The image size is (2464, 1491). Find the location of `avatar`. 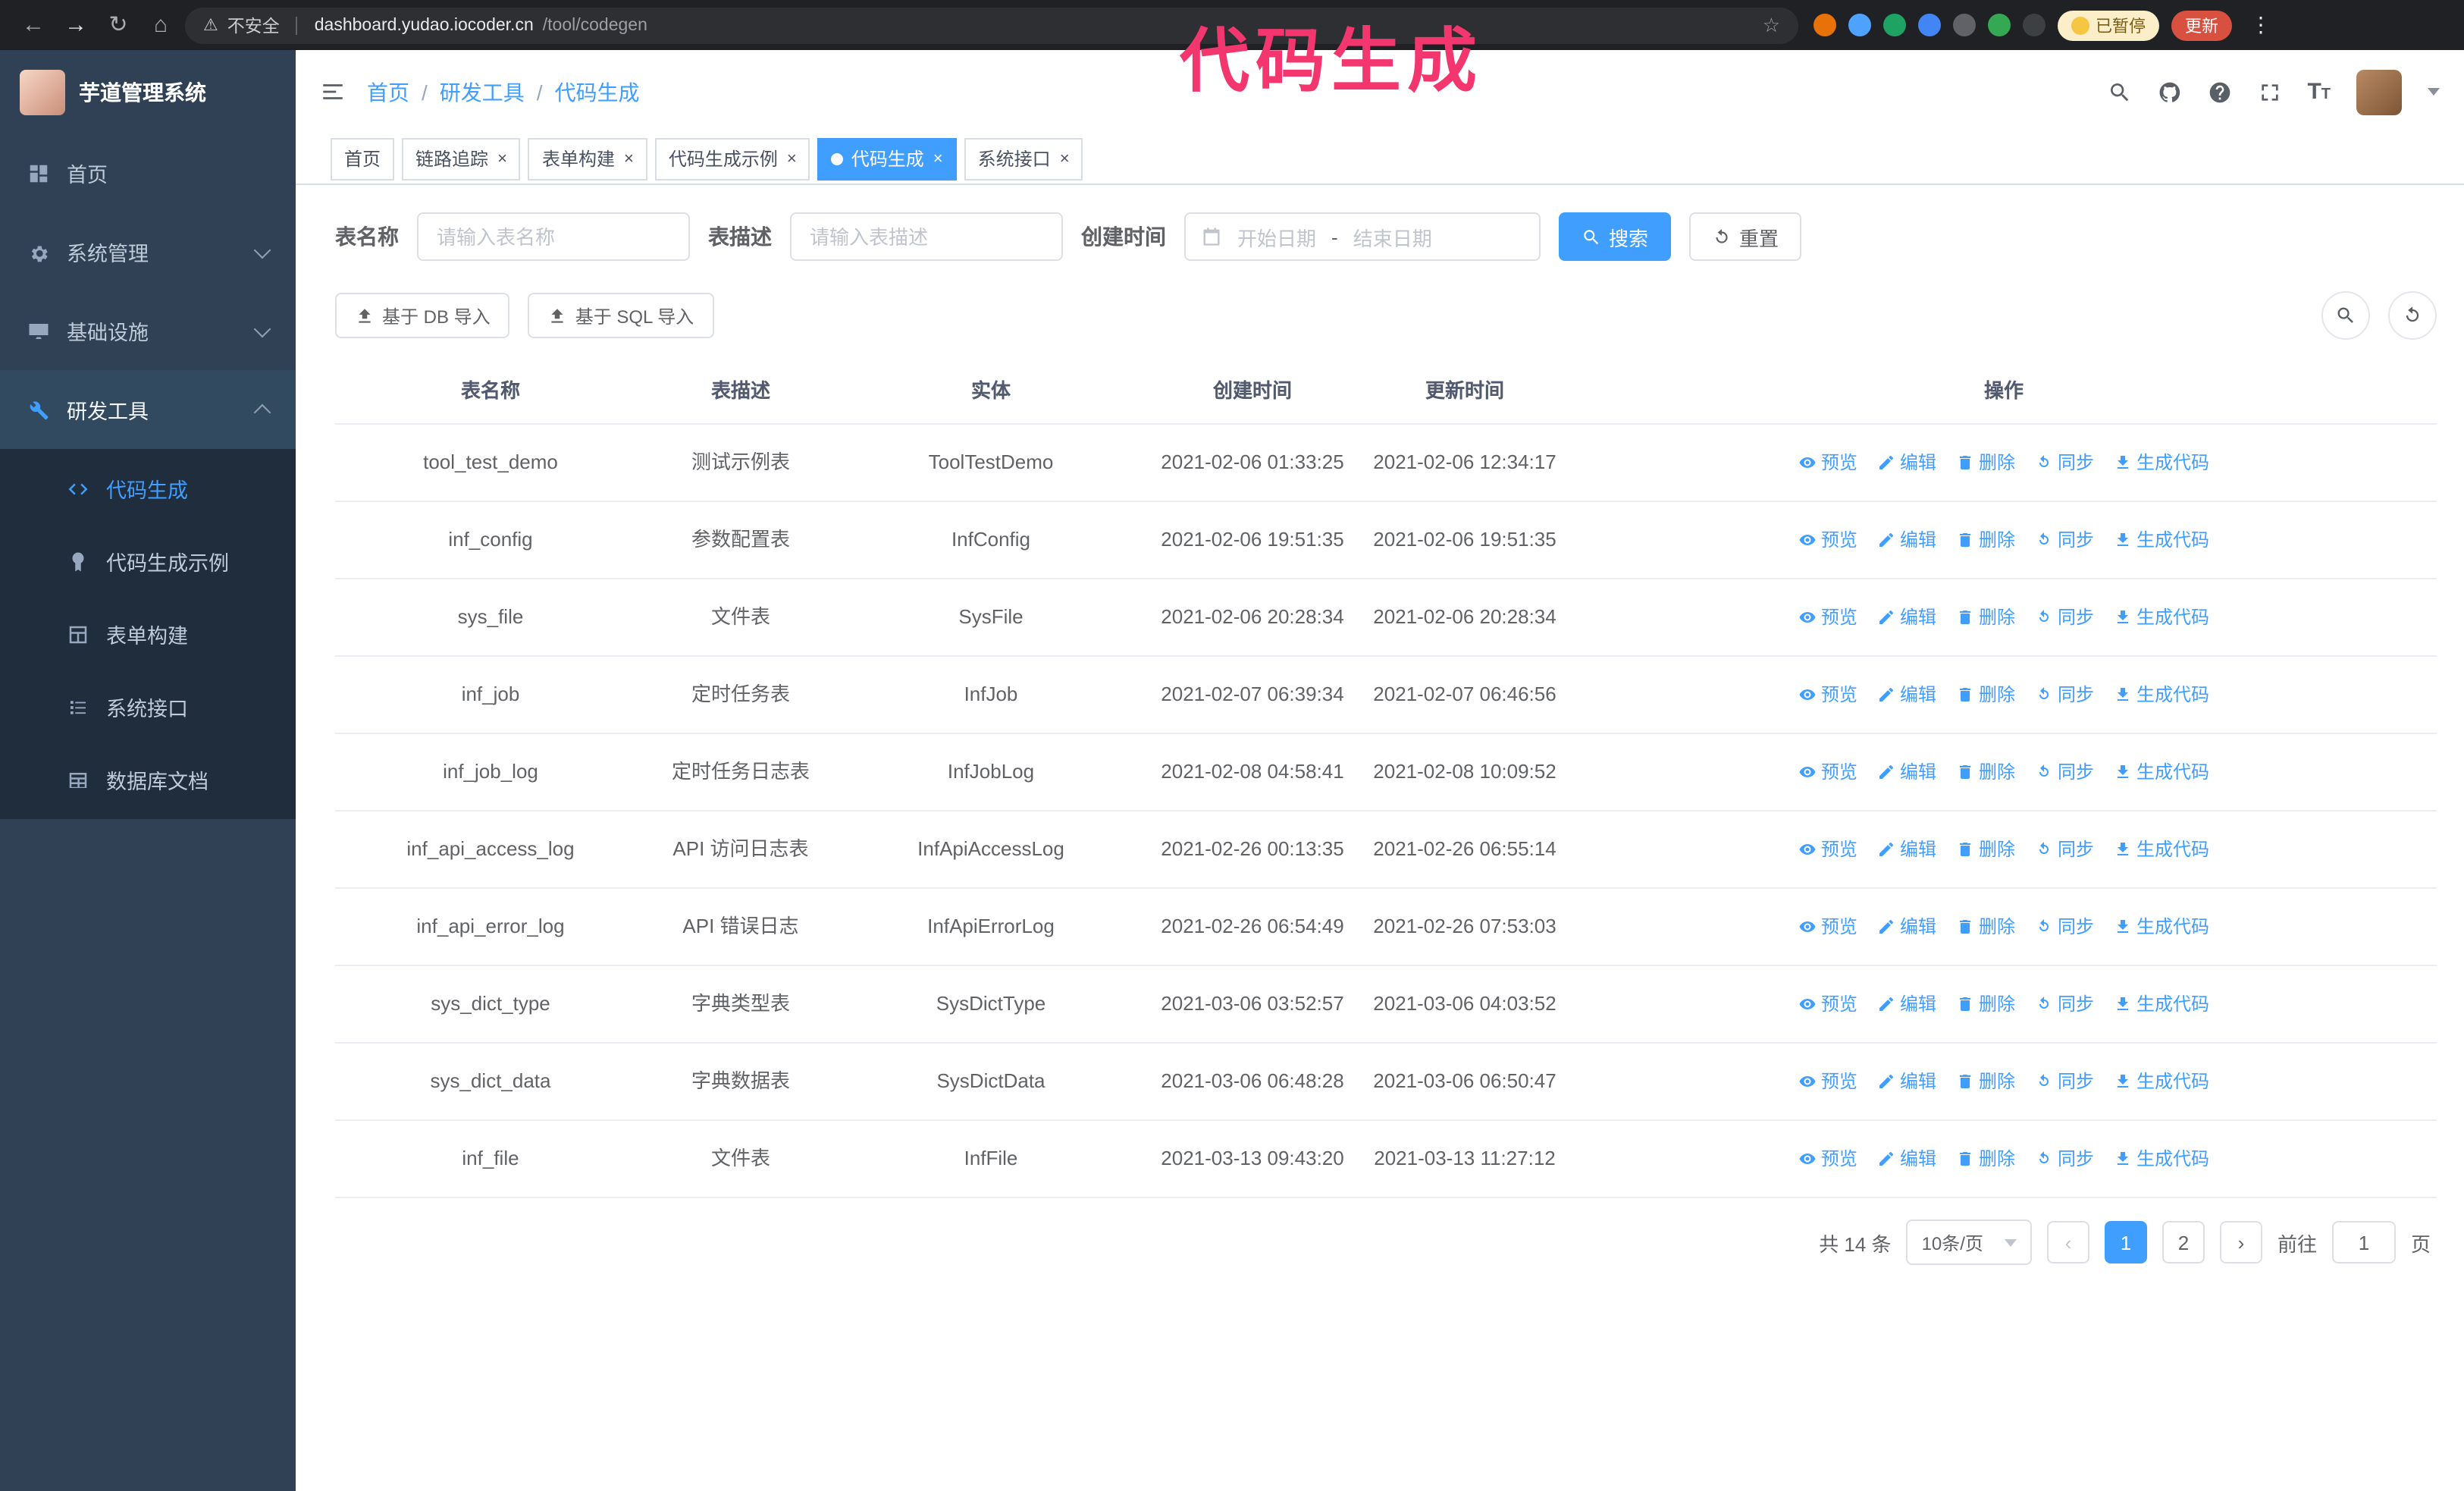

avatar is located at coordinates (2379, 92).